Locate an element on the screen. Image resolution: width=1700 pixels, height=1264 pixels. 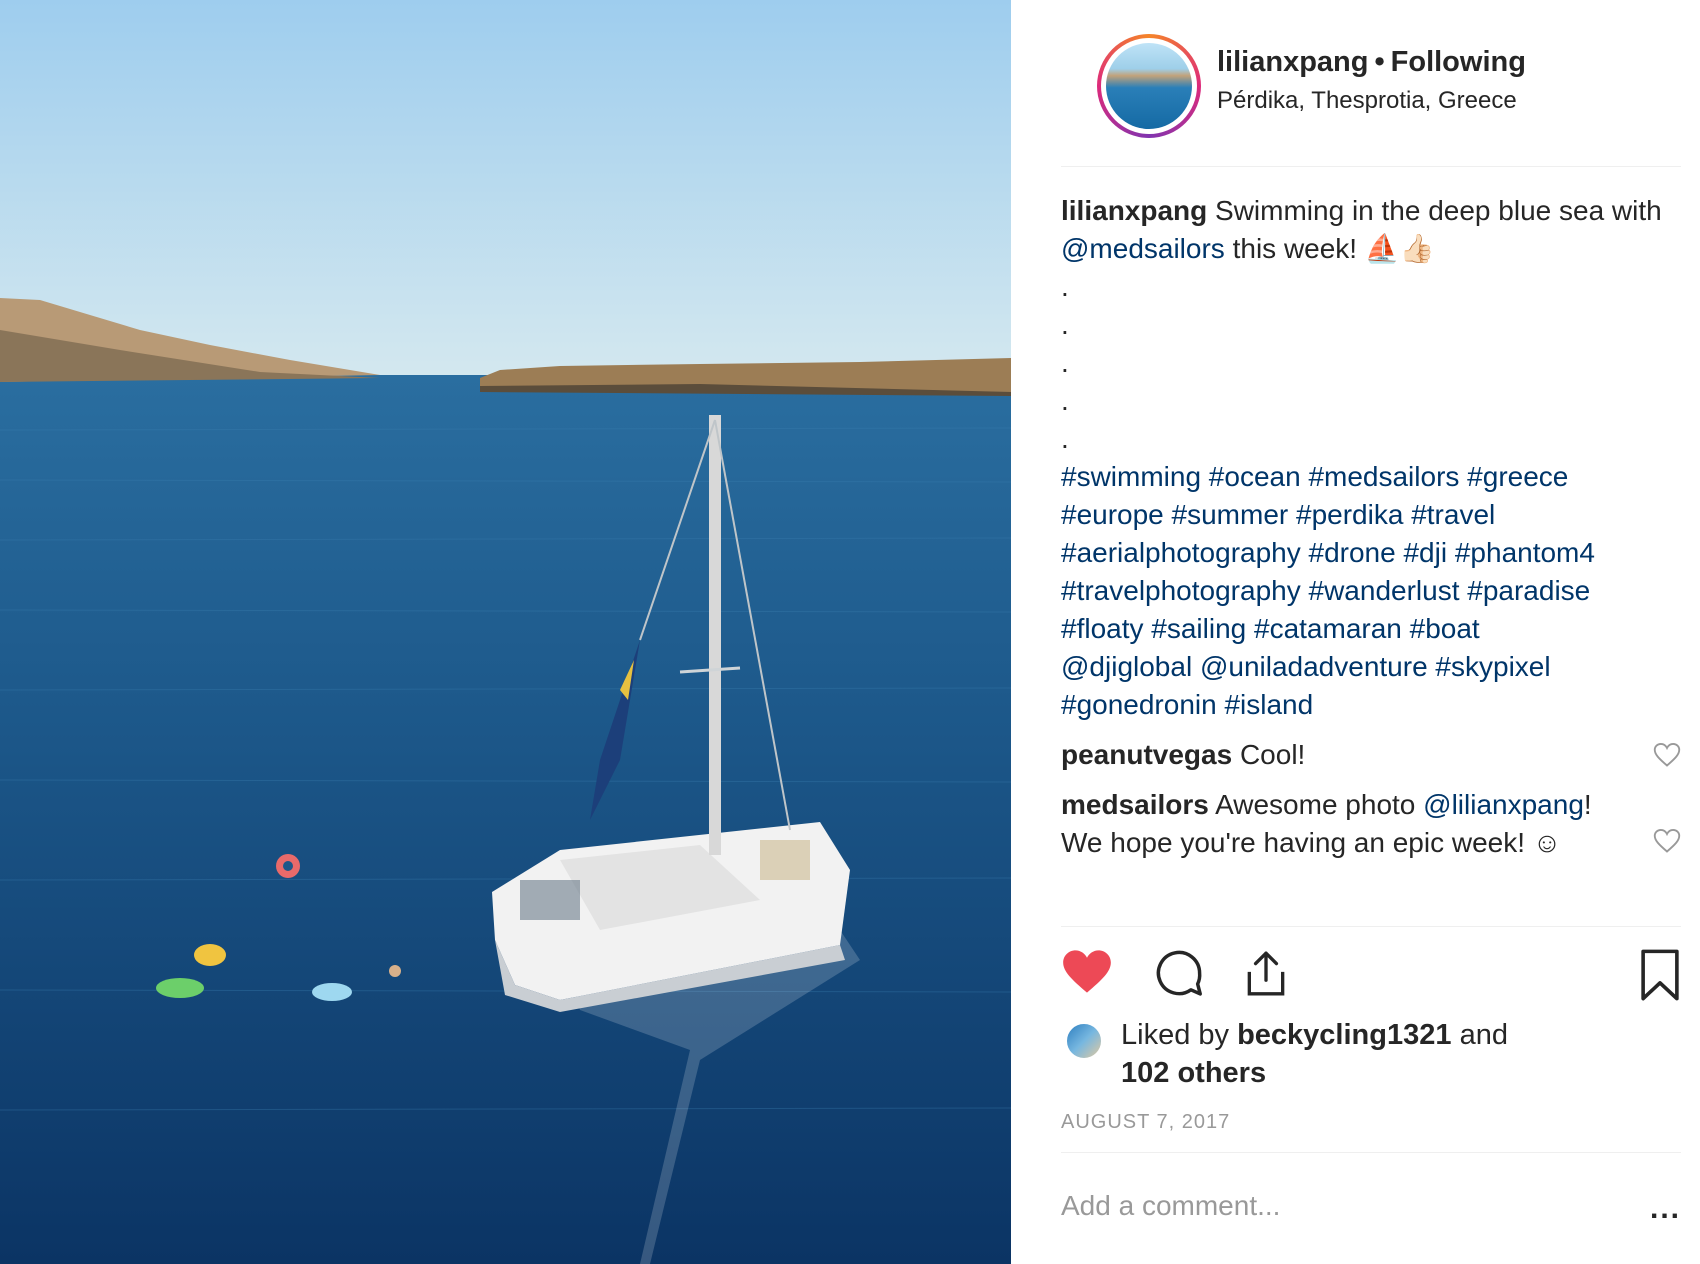
hashtag-line: #floaty #sailing #catamaran #boat is located at coordinates (1371, 629).